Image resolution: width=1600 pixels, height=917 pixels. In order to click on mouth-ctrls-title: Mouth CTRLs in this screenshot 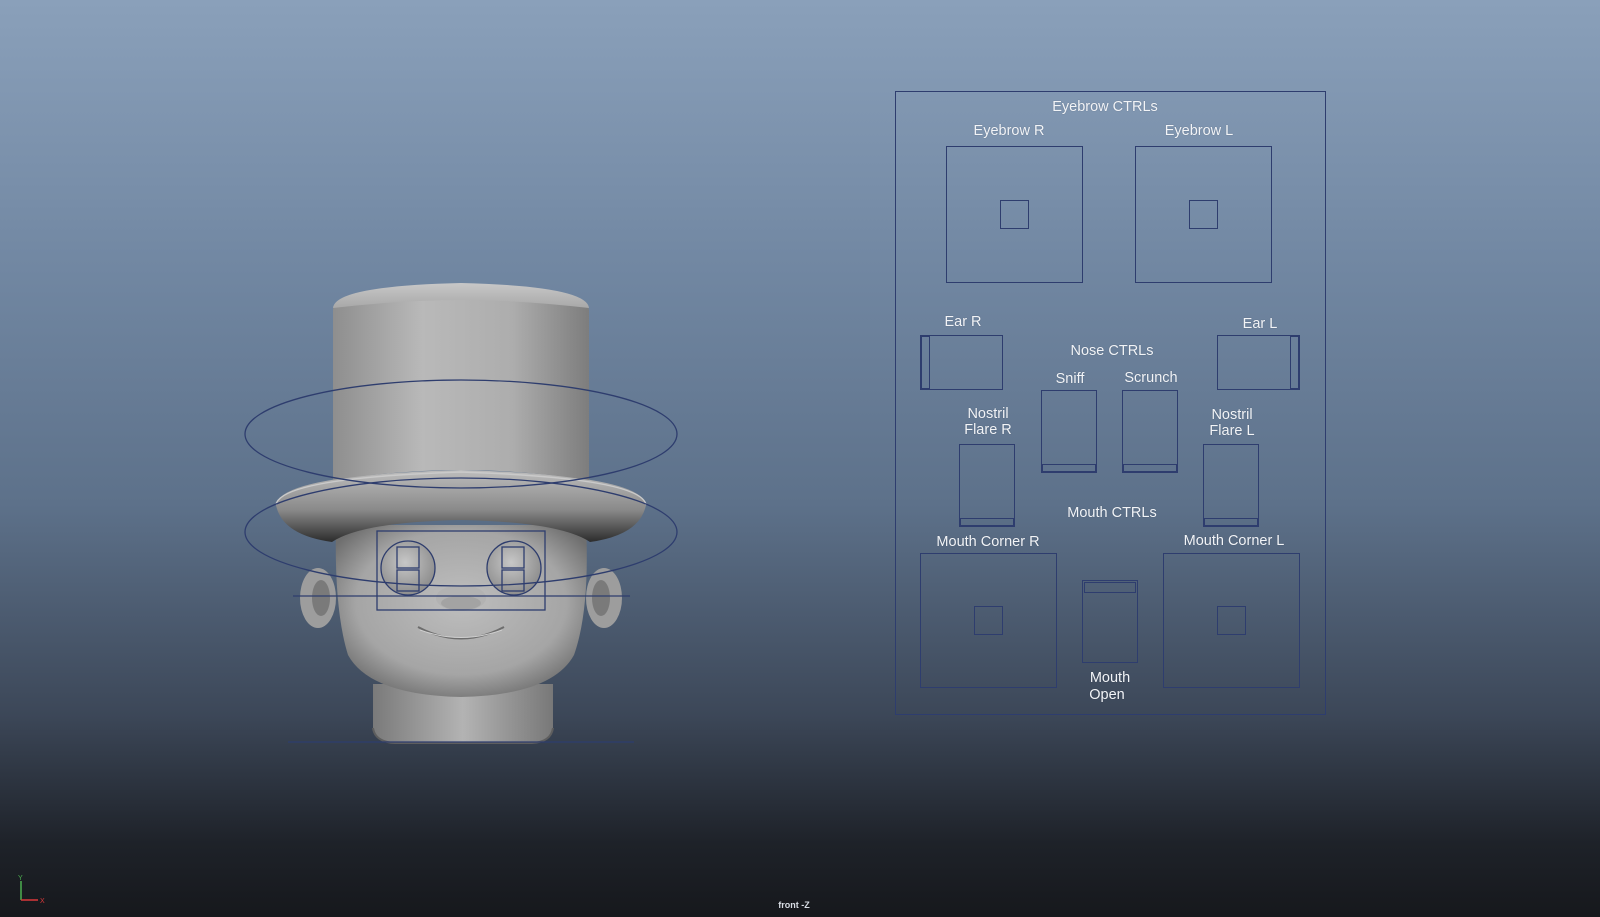, I will do `click(1112, 513)`.